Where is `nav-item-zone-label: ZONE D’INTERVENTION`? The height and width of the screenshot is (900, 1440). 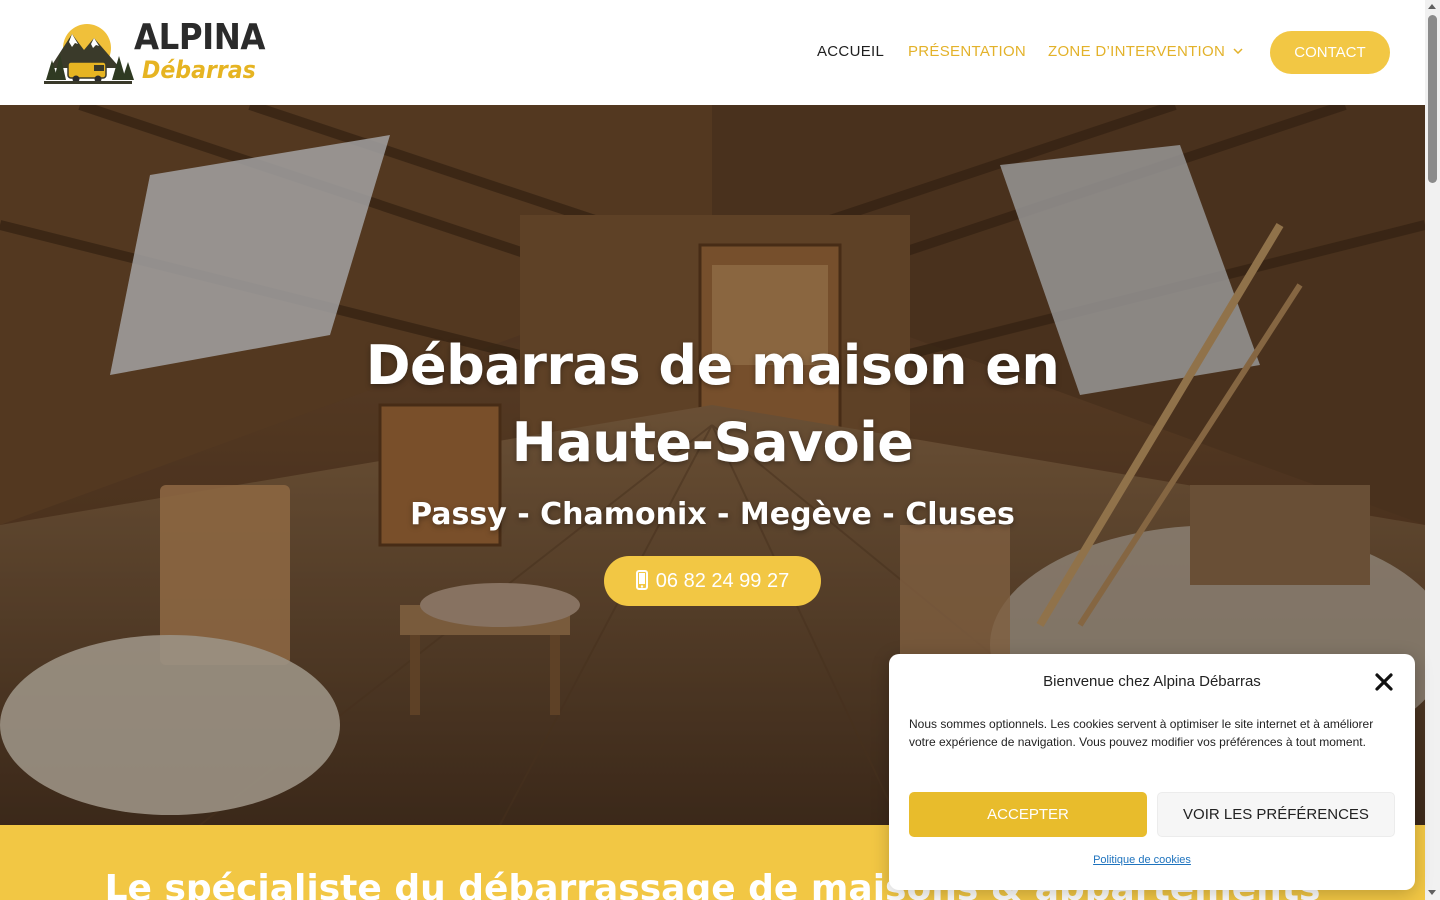
nav-item-zone-label: ZONE D’INTERVENTION is located at coordinates (1137, 51).